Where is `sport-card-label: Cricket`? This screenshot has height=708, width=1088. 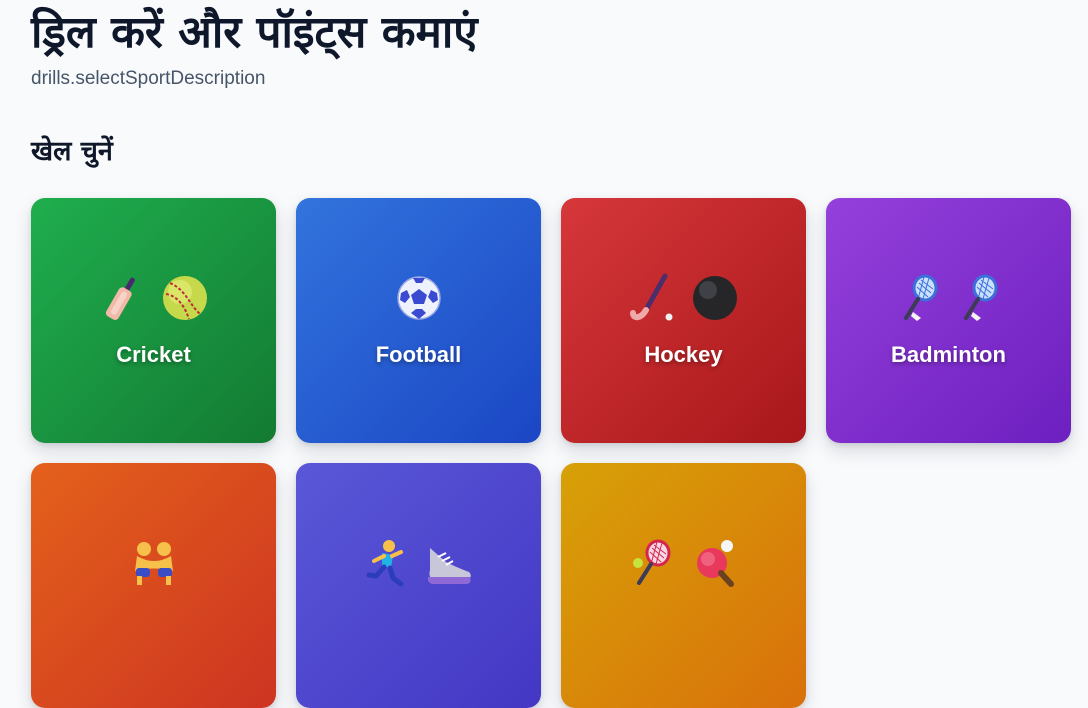 sport-card-label: Cricket is located at coordinates (153, 354).